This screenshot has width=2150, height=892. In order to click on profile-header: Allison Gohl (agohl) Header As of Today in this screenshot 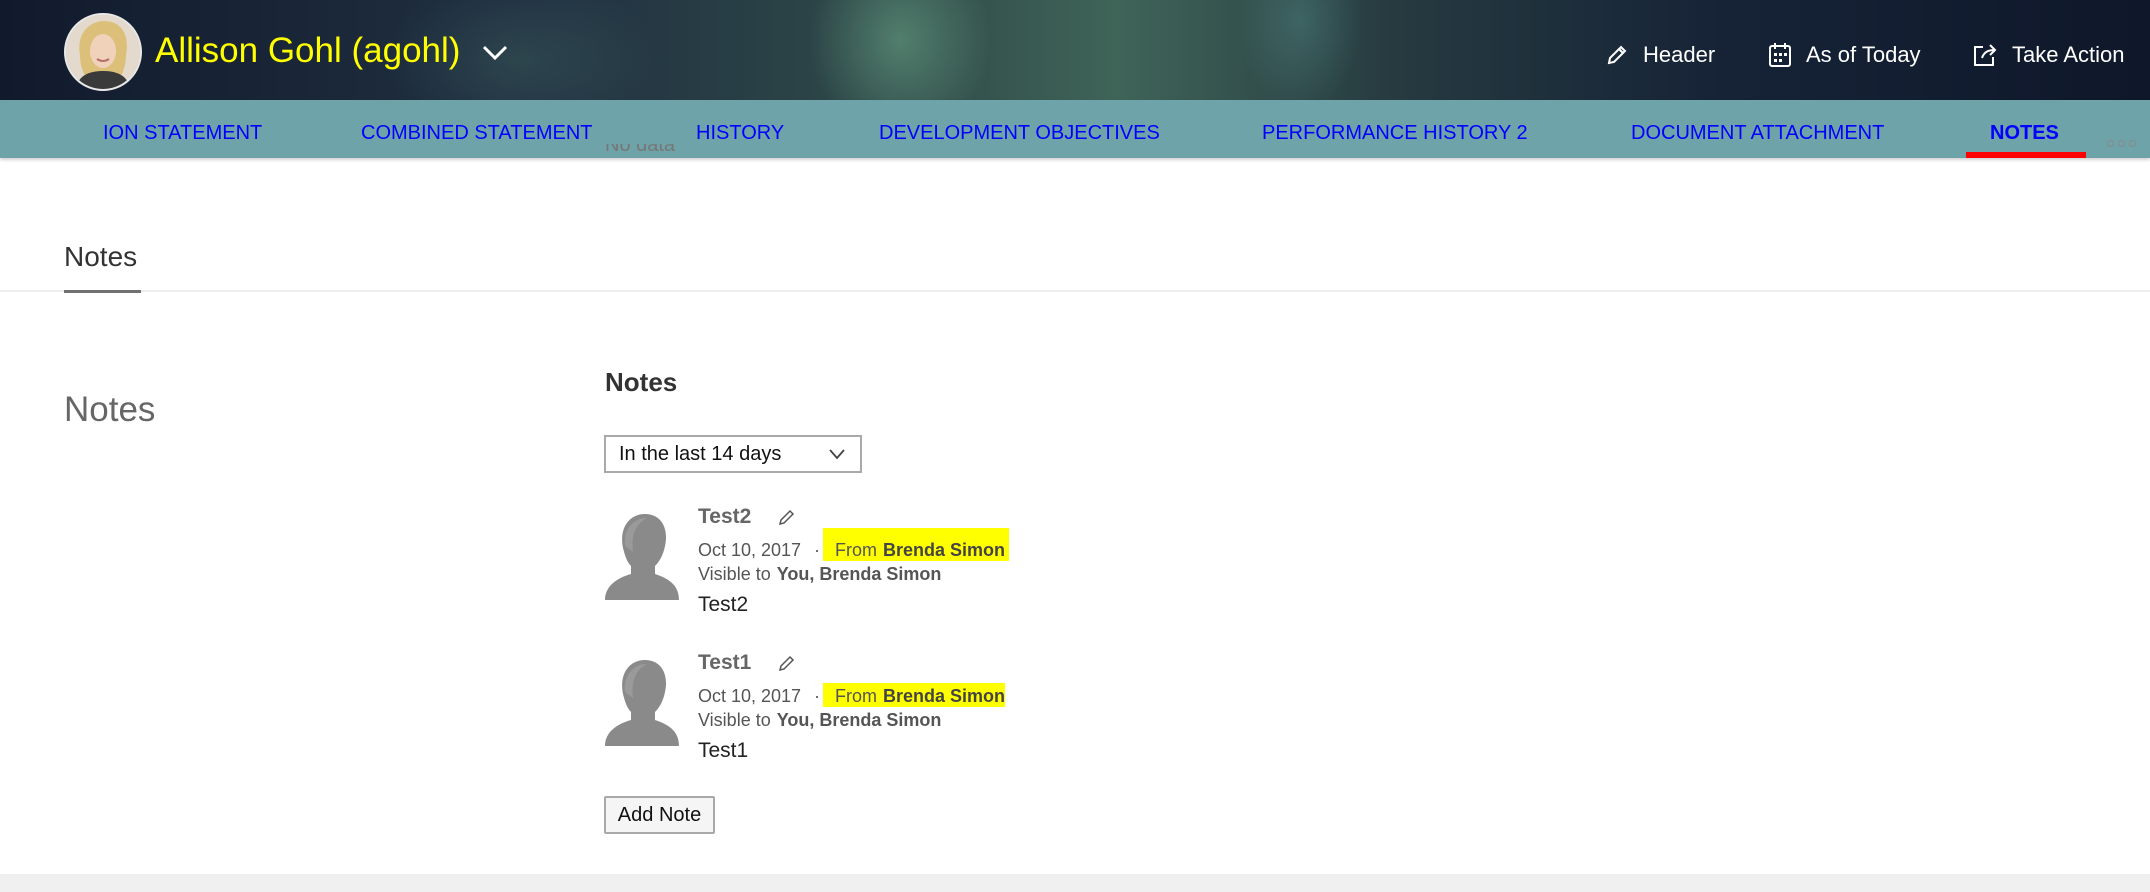, I will do `click(1075, 50)`.